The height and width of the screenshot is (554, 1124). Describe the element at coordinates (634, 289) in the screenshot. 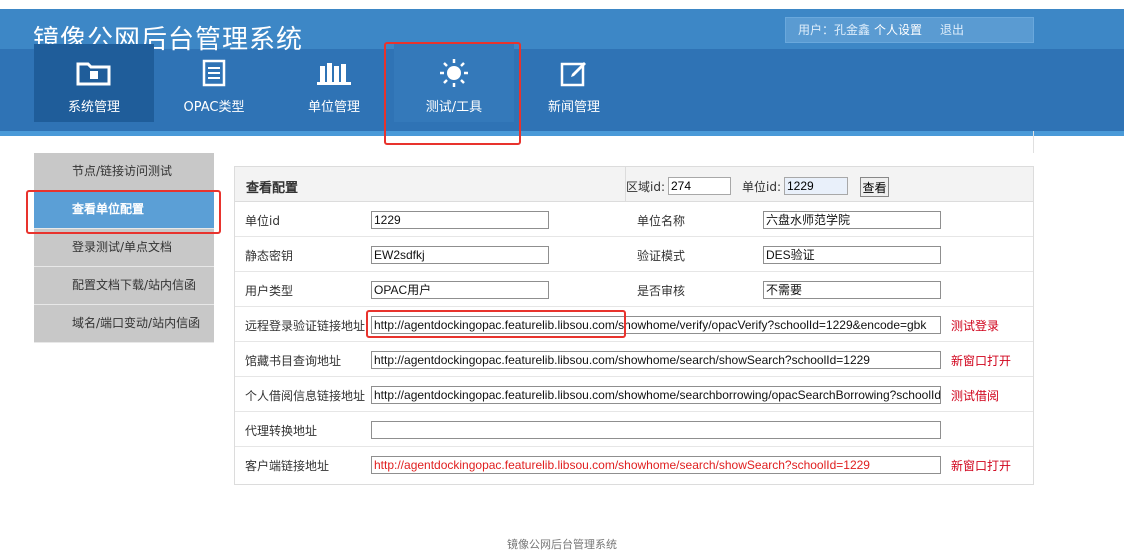

I see `form-row: 用户类型 OPAC用户 是否审核 不需要` at that location.